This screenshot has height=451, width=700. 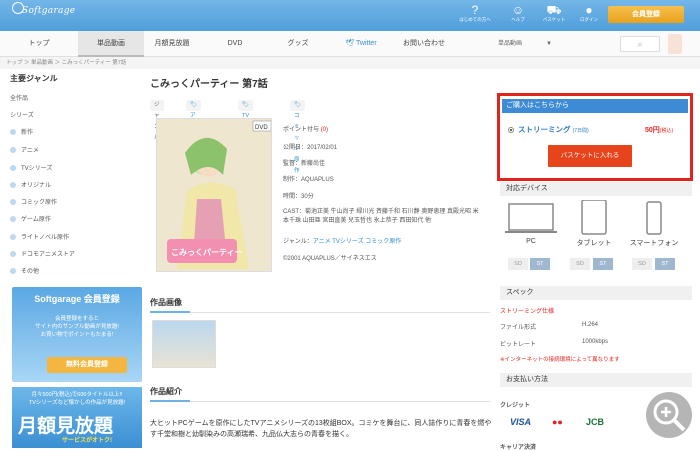 I want to click on basket-icon: ⛟, so click(x=554, y=10).